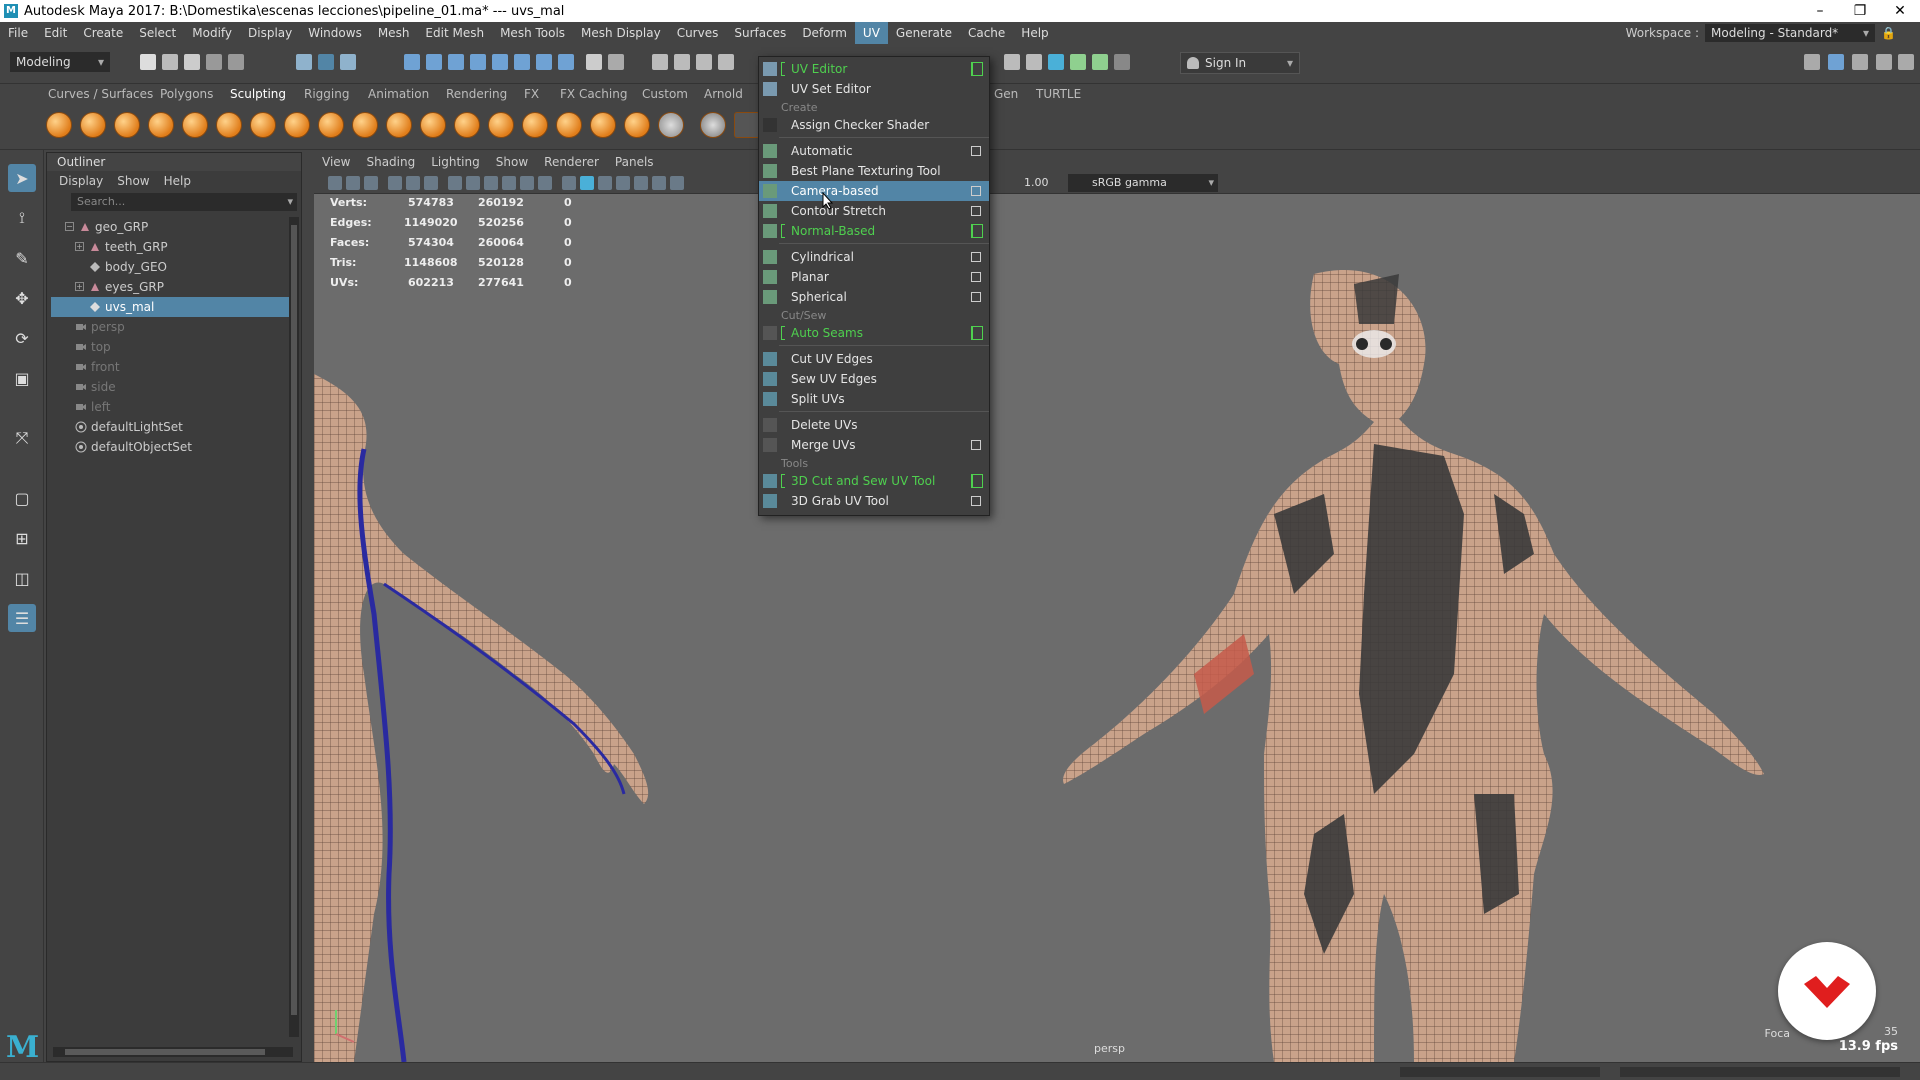 This screenshot has width=1920, height=1080. Describe the element at coordinates (412, 62) in the screenshot. I see `snap-grid-icon` at that location.